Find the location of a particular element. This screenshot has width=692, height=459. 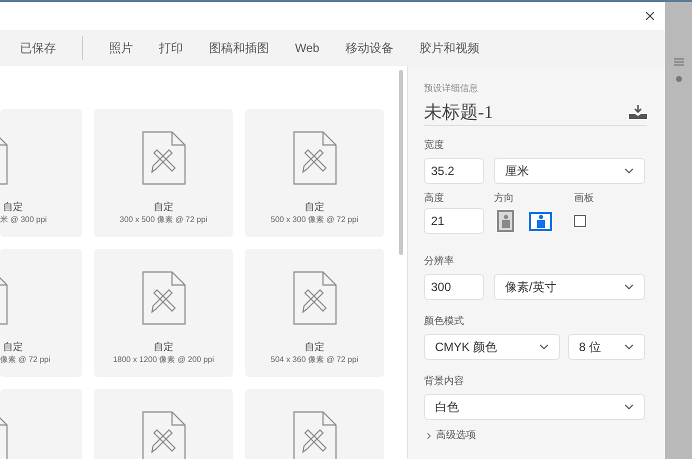

preset-card: 自定 500 x 300 像素 @ 72 ppi is located at coordinates (314, 173).